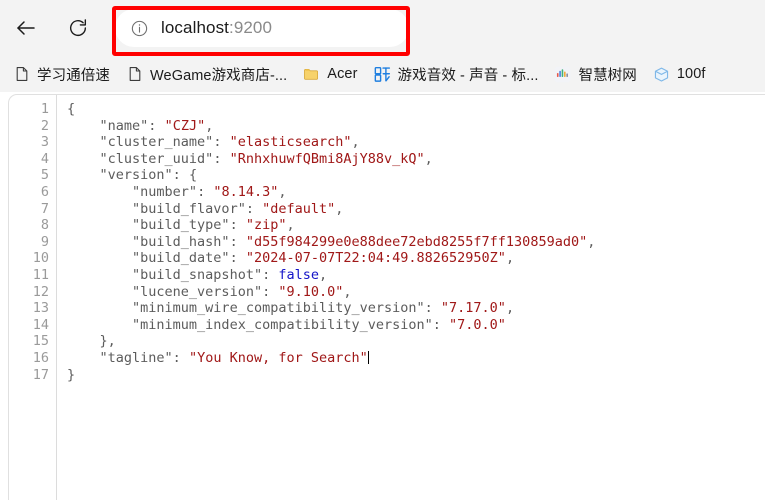  I want to click on bookmark-item-xuexitong: 学习通倍速, so click(61, 74).